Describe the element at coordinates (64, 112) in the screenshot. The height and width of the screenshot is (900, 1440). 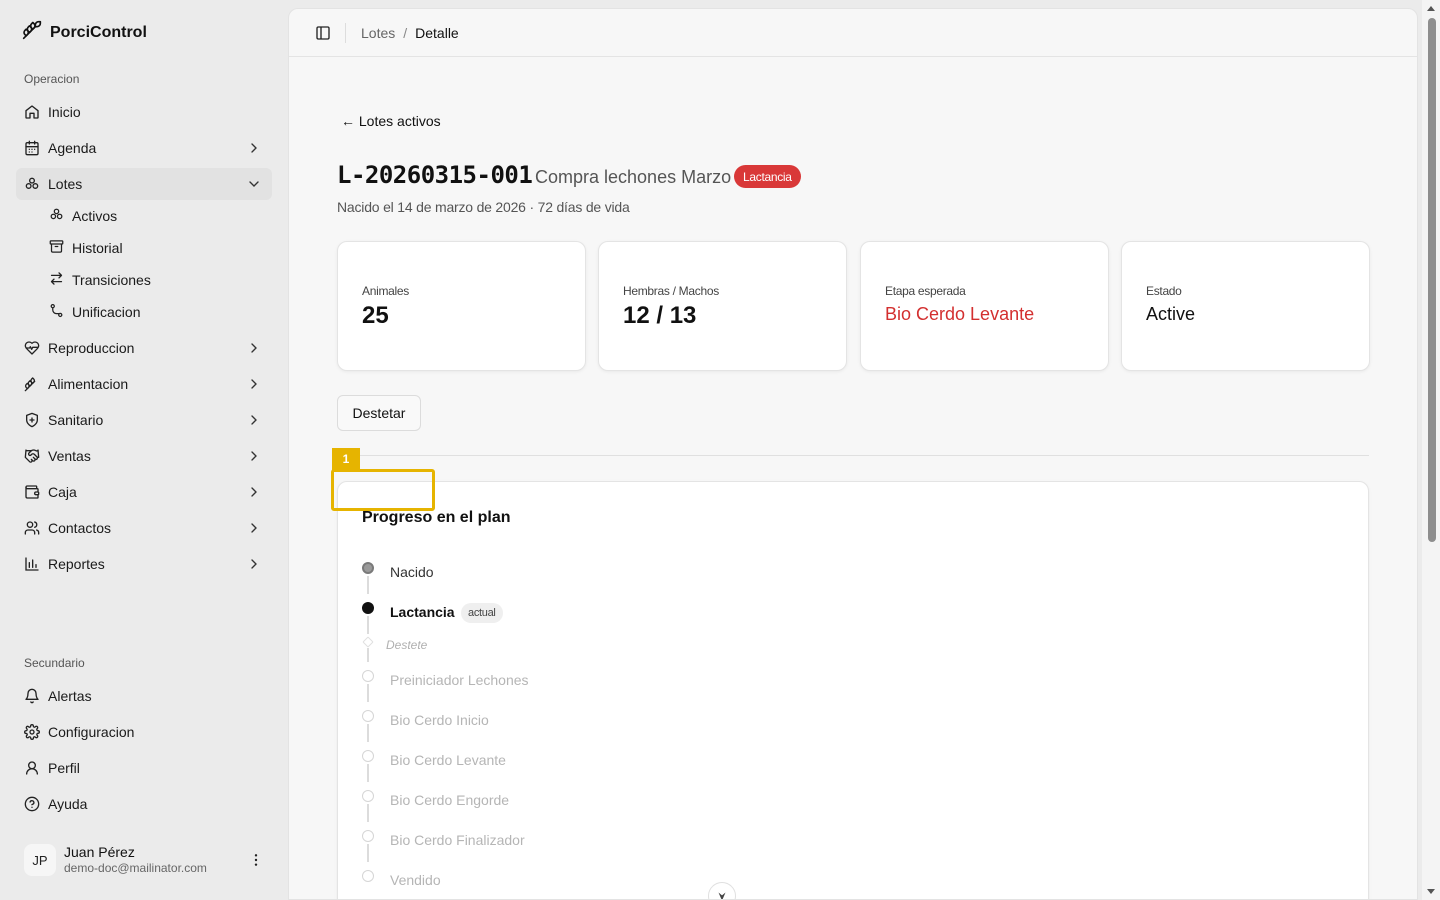
I see `sidebar-item-label: Inicio` at that location.